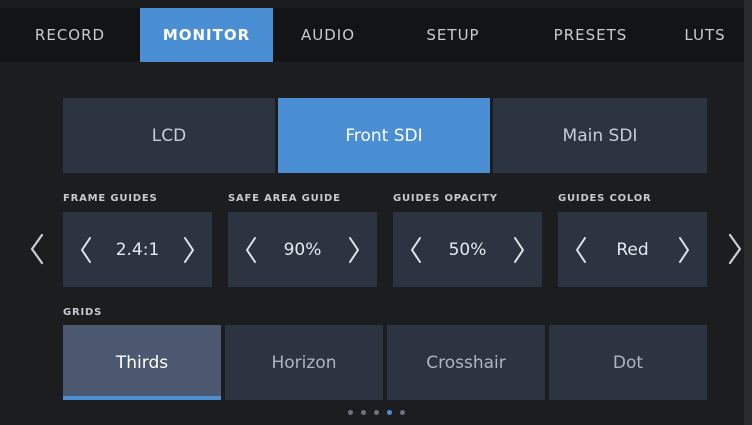 The image size is (752, 425). What do you see at coordinates (748, 212) in the screenshot?
I see `screen-edge` at bounding box center [748, 212].